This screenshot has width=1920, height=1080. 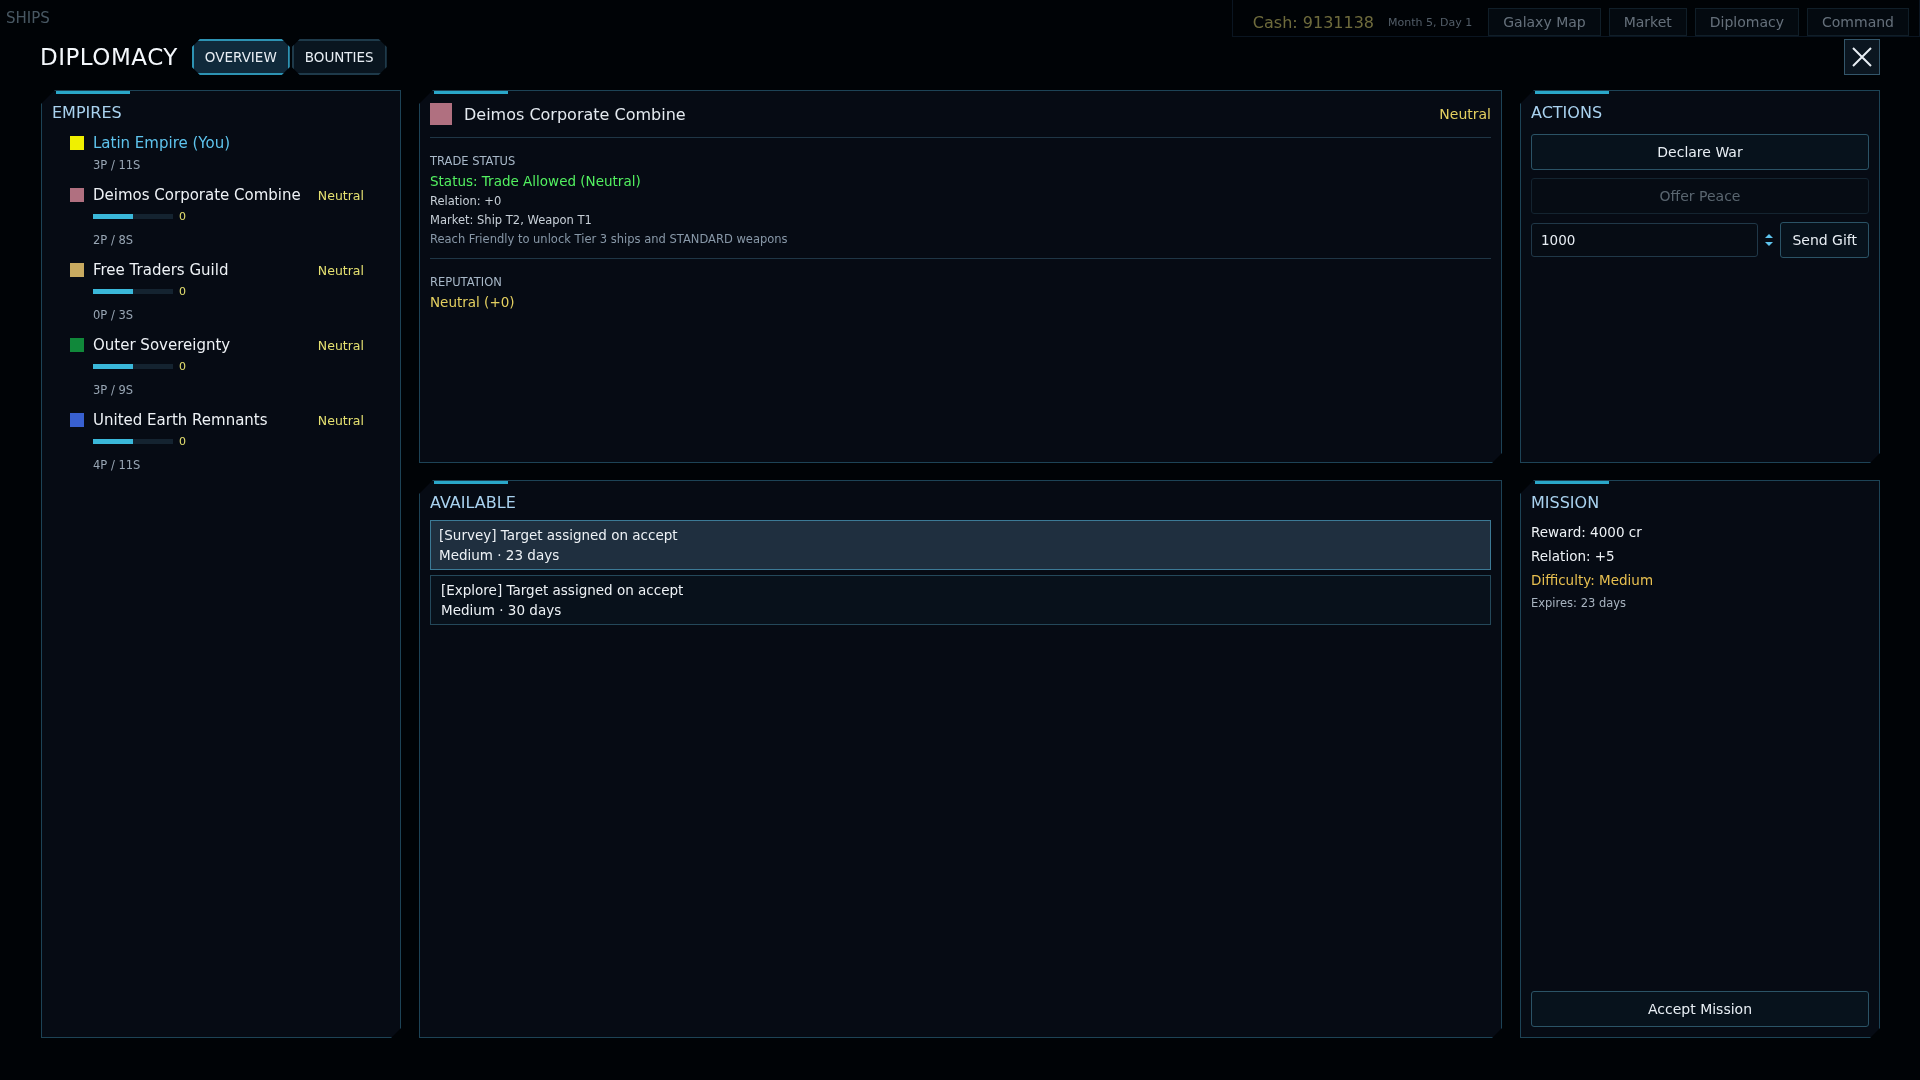 What do you see at coordinates (502, 610) in the screenshot?
I see `mission-meta: Medium · 30 days` at bounding box center [502, 610].